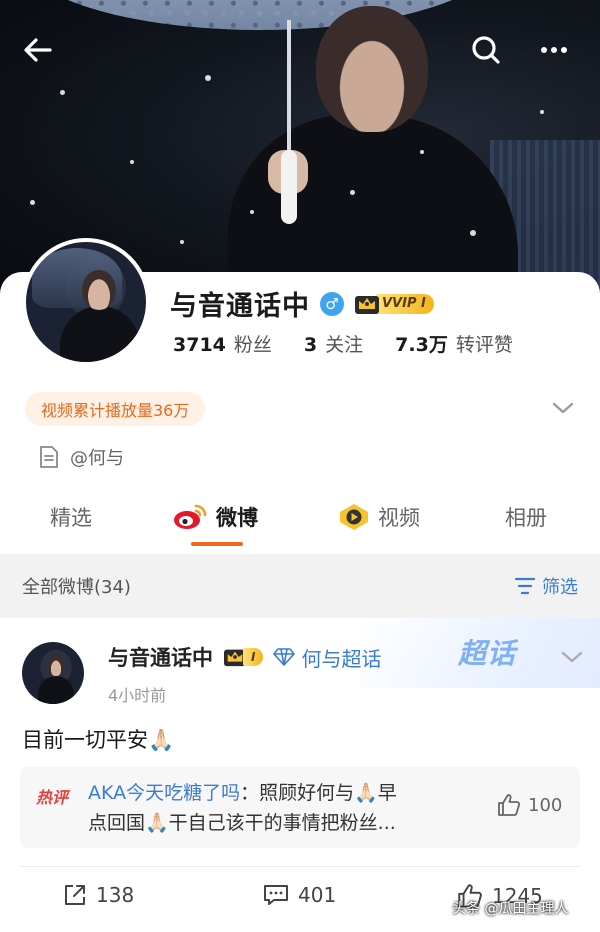  Describe the element at coordinates (510, 909) in the screenshot. I see `watermark-text: 头条 @瓜田主理人` at that location.